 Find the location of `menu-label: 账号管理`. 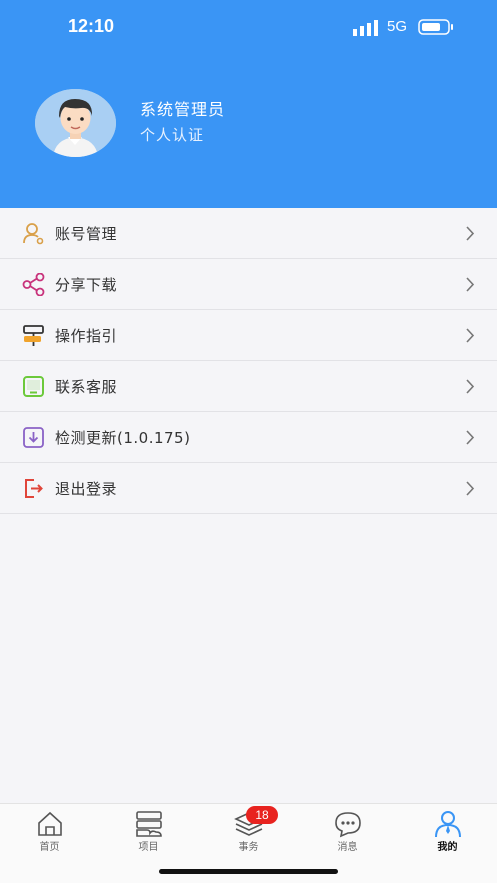

menu-label: 账号管理 is located at coordinates (86, 234).